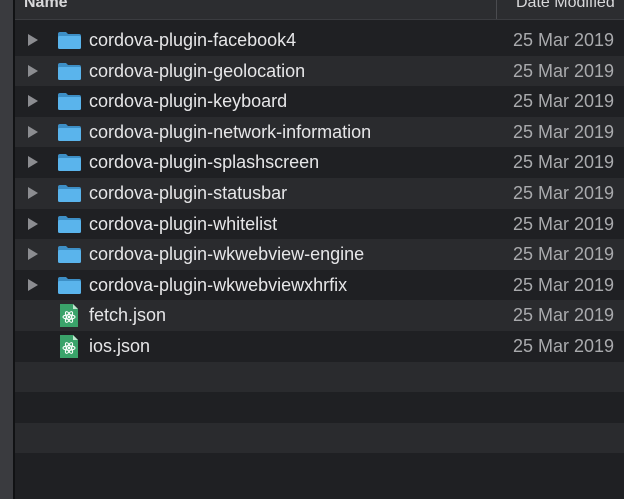 This screenshot has height=499, width=624. I want to click on item-name: cordova-plugin-wkwebview-engine, so click(227, 254).